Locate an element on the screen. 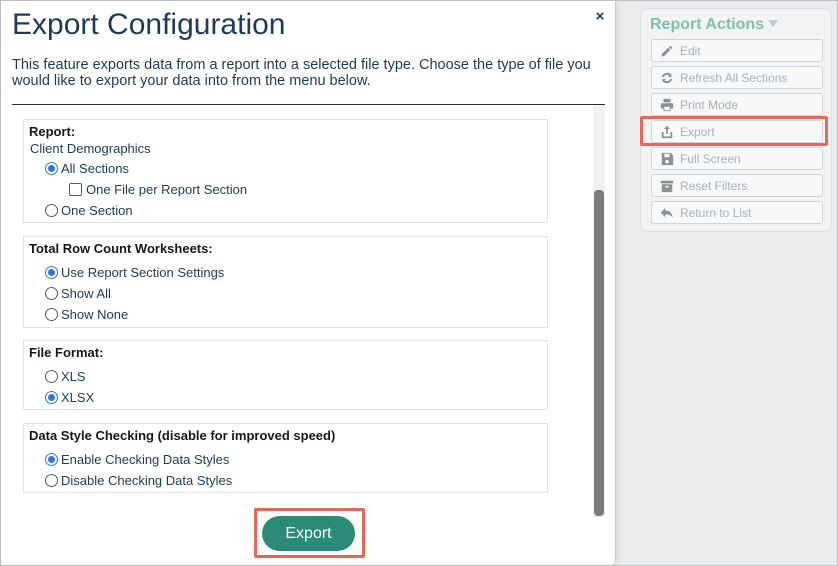 The height and width of the screenshot is (566, 838). report-actions-title: Report Actions is located at coordinates (714, 25).